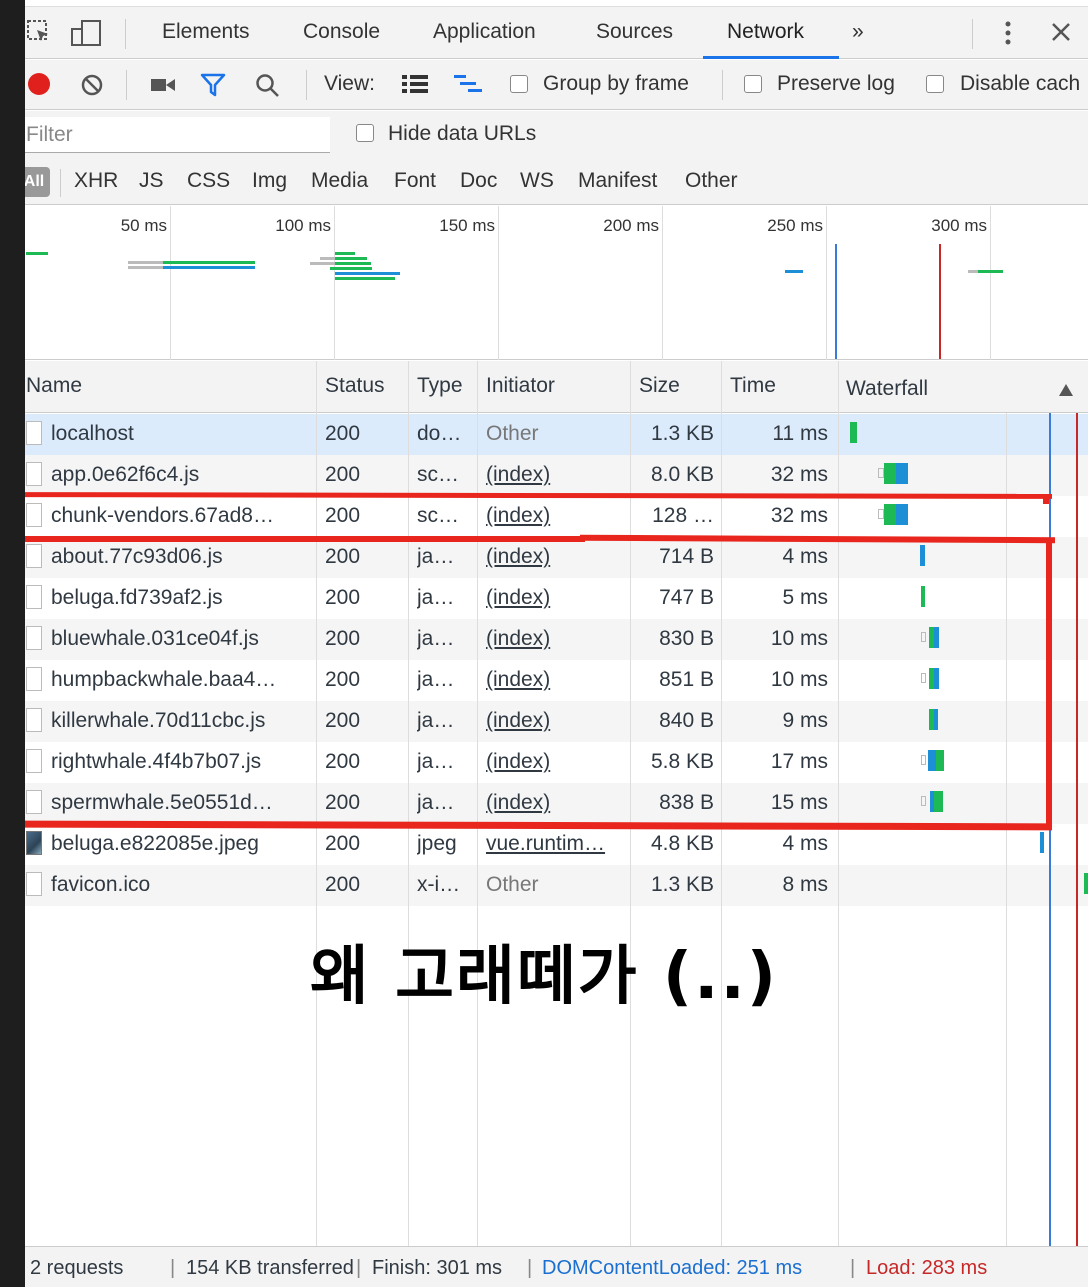 The width and height of the screenshot is (1088, 1287). What do you see at coordinates (753, 386) in the screenshot?
I see `column-header-time: Time` at bounding box center [753, 386].